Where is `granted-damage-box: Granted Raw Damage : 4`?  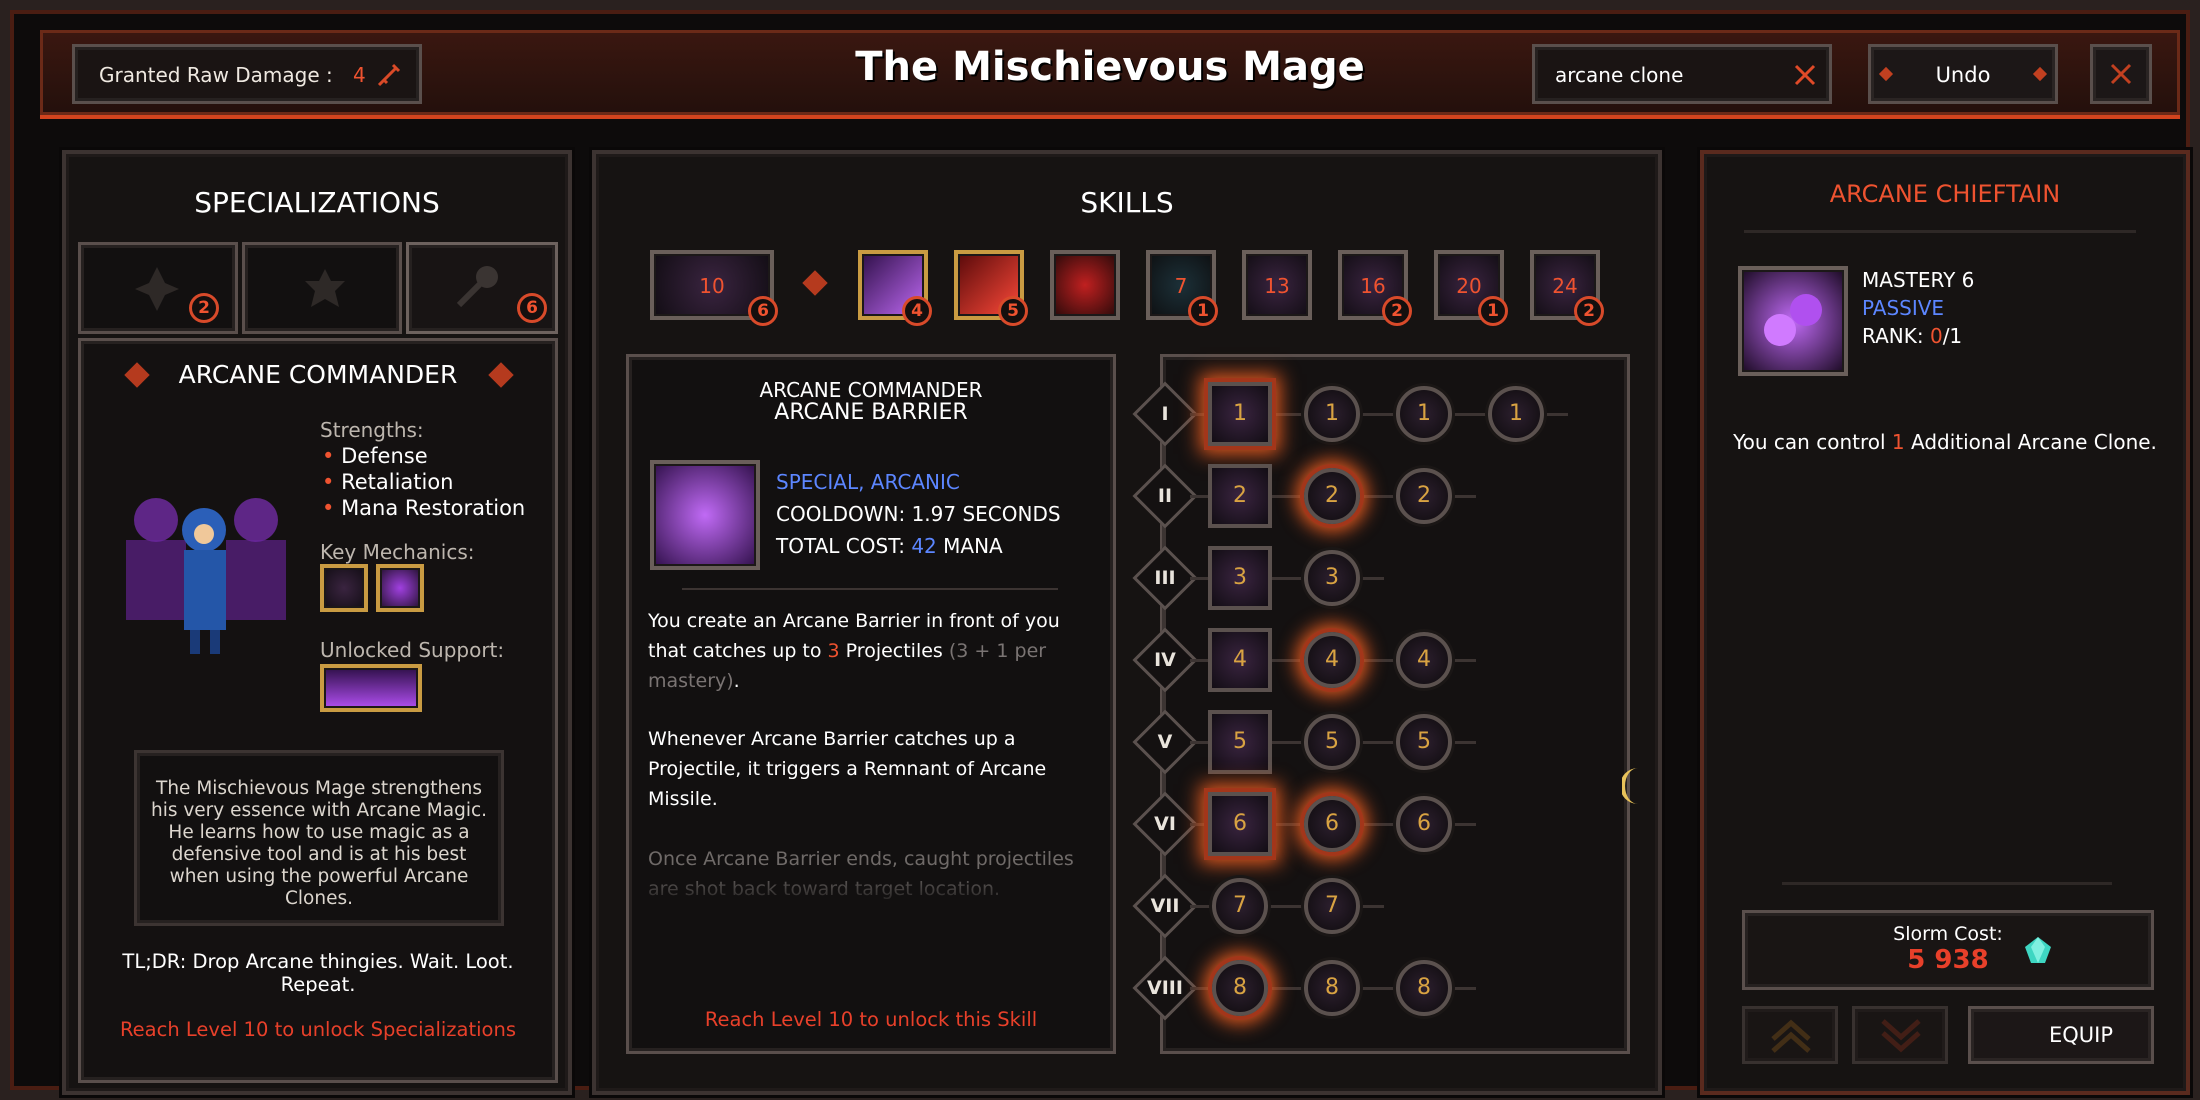
granted-damage-box: Granted Raw Damage : 4 is located at coordinates (247, 74).